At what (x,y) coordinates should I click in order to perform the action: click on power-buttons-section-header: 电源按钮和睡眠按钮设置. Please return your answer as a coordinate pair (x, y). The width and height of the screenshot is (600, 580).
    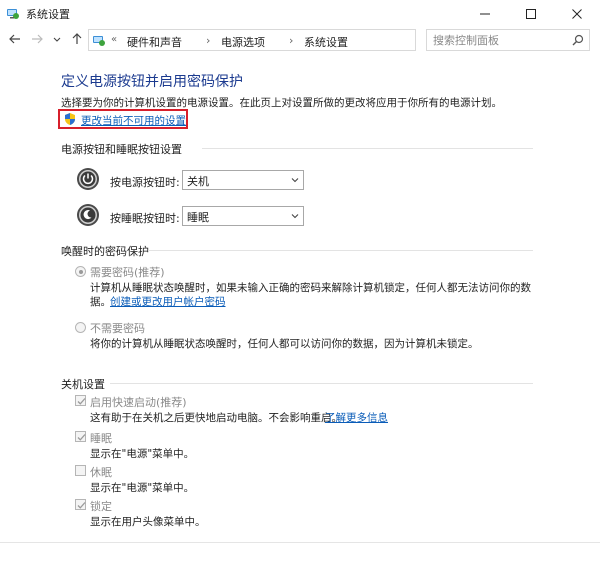
    Looking at the image, I should click on (121, 149).